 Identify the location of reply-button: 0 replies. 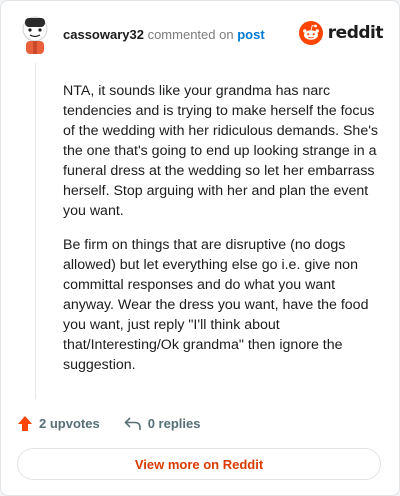
(162, 424).